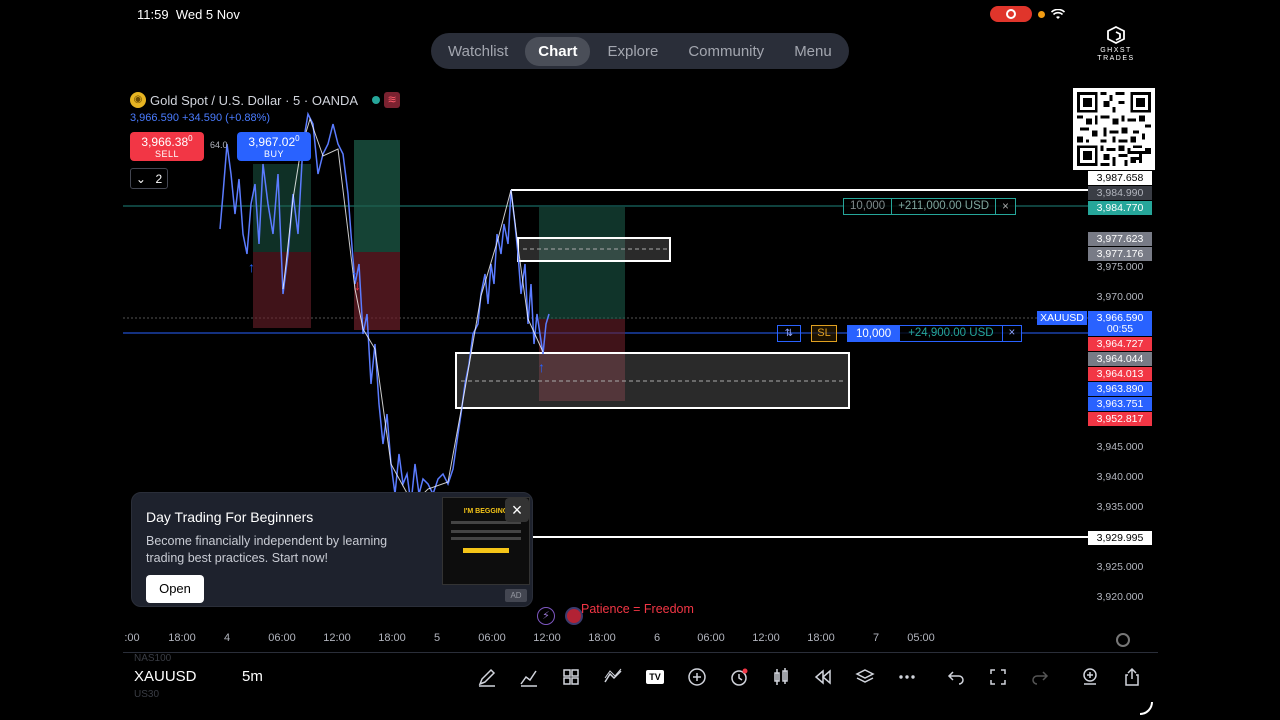 Image resolution: width=1280 pixels, height=720 pixels. I want to click on symbol-title: Gold Spot / U.S. Dollar · 5 · OANDA, so click(254, 100).